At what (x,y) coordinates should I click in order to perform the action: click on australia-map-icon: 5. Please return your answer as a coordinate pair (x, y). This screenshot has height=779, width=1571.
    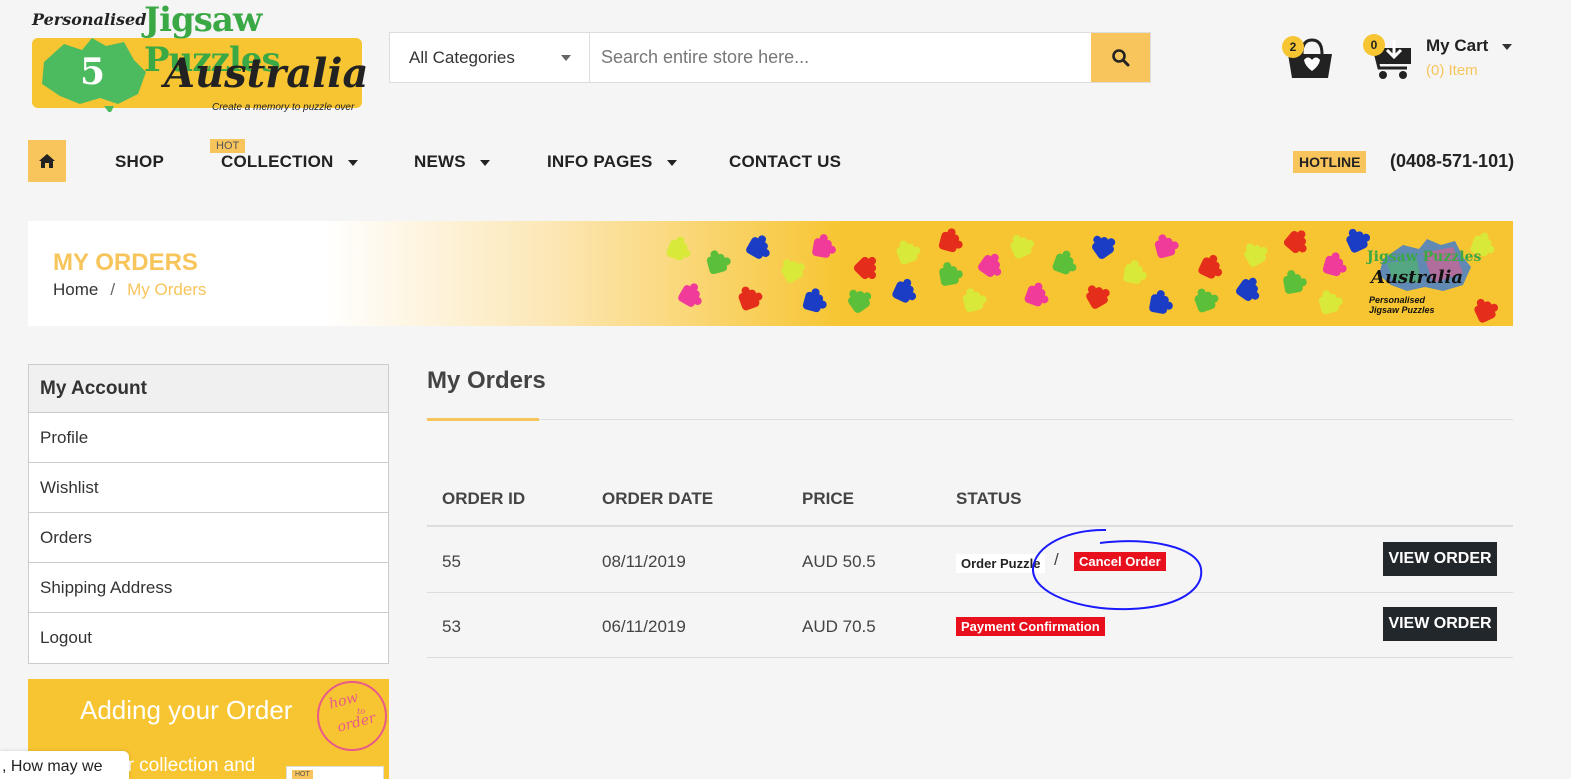
    Looking at the image, I should click on (94, 75).